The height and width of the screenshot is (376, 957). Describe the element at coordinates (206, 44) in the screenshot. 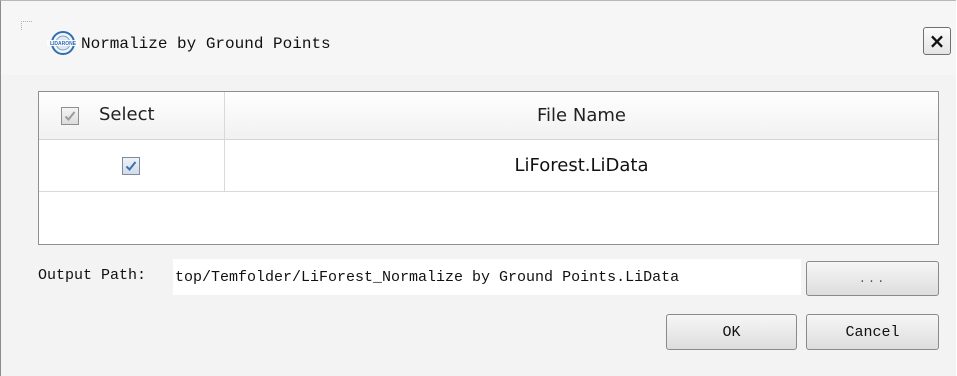

I see `dialog-title: Normalize by Ground Points` at that location.